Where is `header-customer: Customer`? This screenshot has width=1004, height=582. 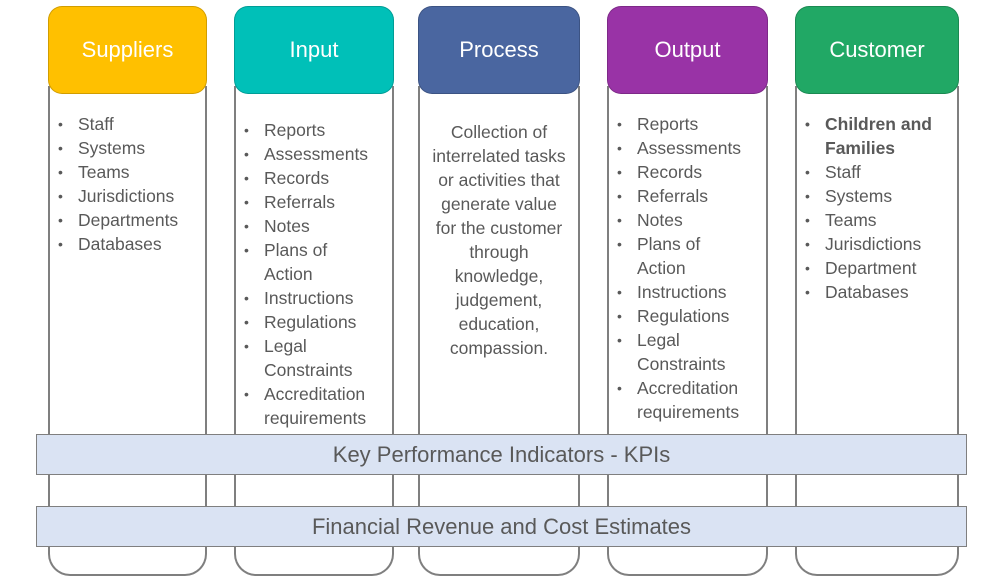
header-customer: Customer is located at coordinates (877, 50).